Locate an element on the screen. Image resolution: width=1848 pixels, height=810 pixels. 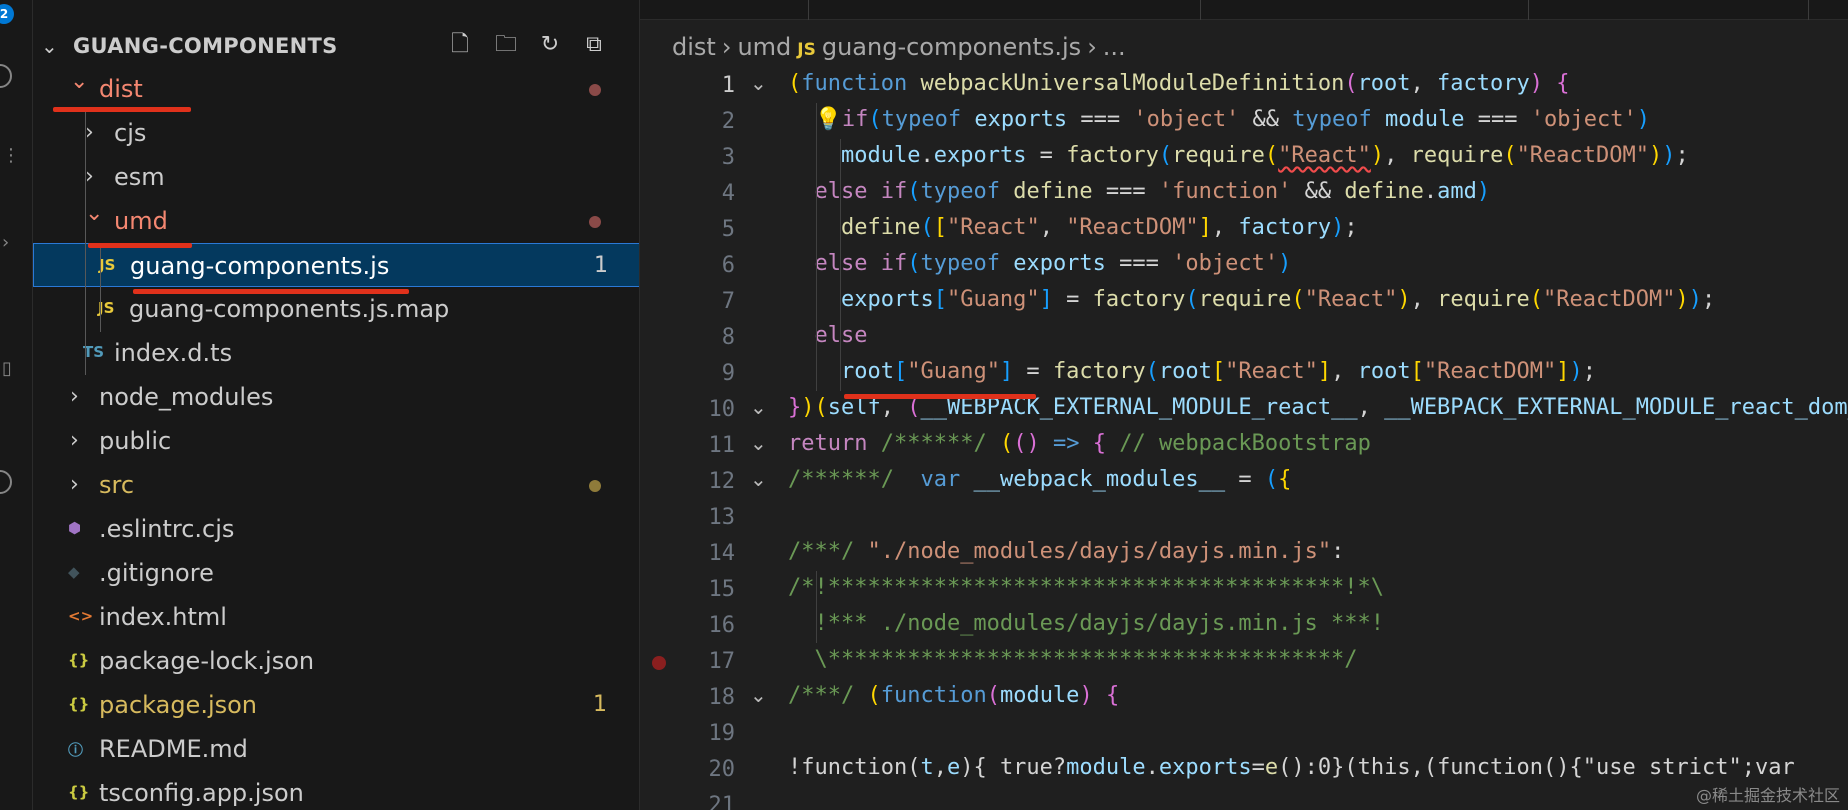
file-type-icon: JS is located at coordinates (107, 265).